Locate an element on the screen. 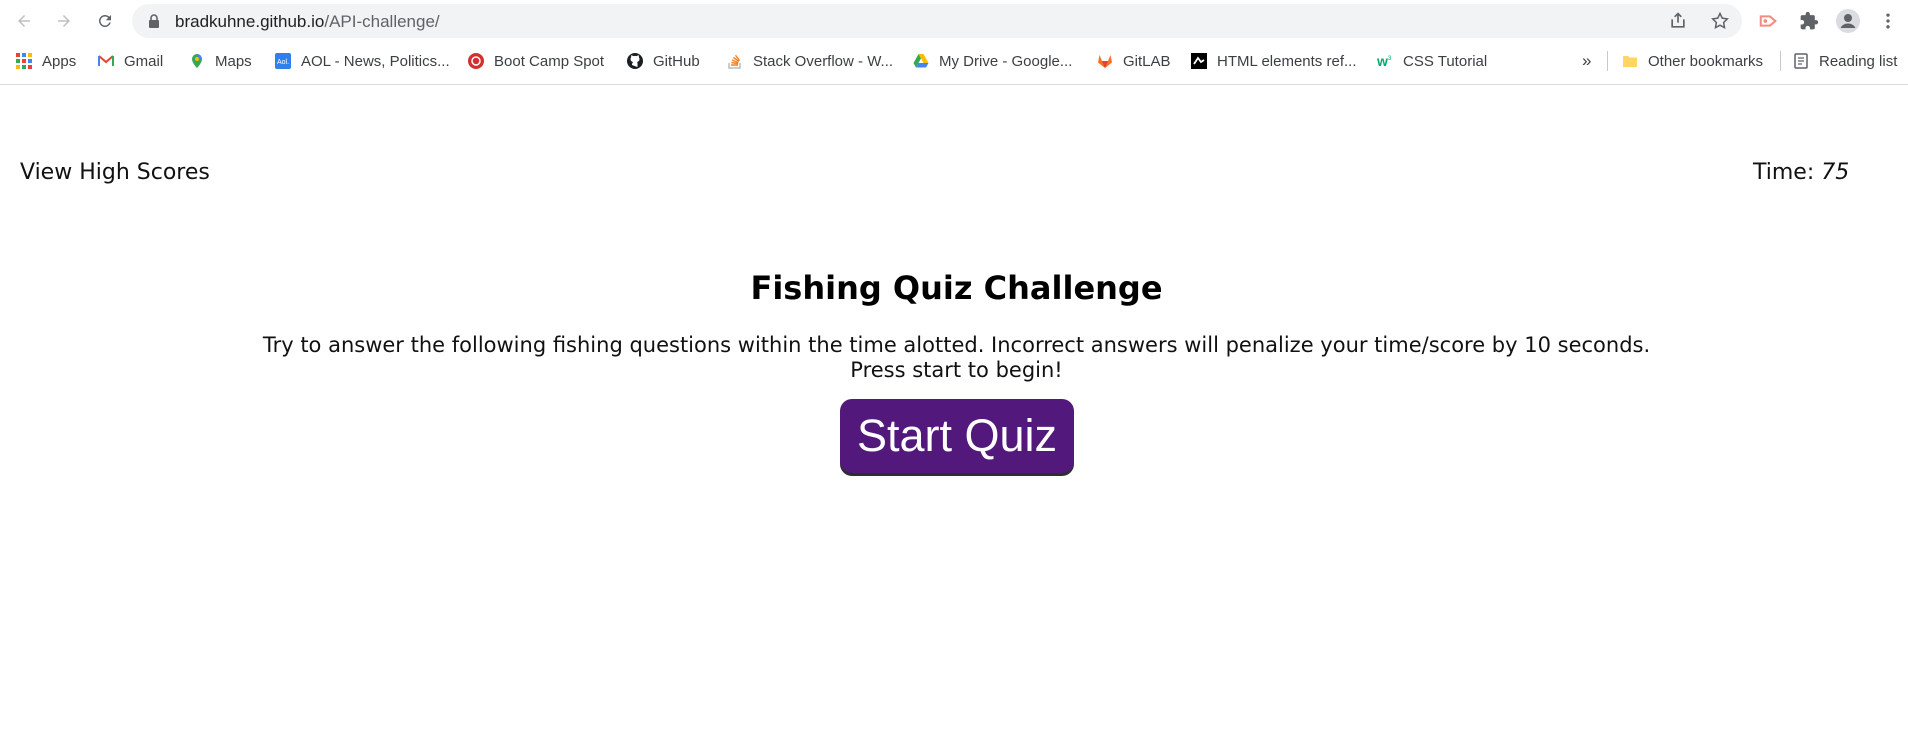 The width and height of the screenshot is (1908, 740). bookmarks-overflow-button: » is located at coordinates (1586, 61).